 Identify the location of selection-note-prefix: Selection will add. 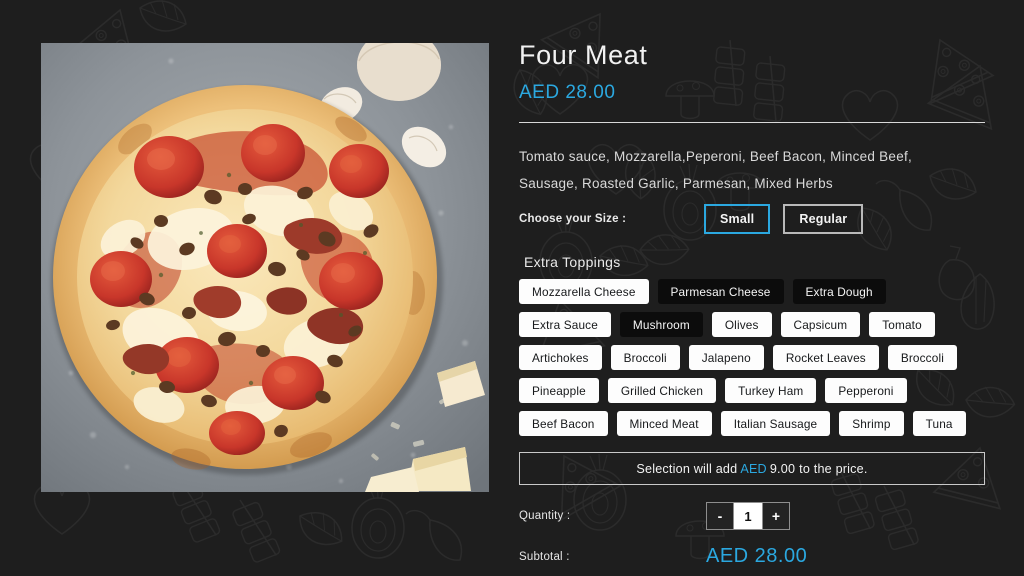
(687, 468).